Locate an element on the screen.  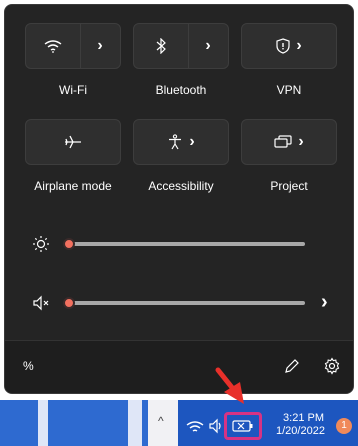
accessibility-toggle: › is located at coordinates (181, 142).